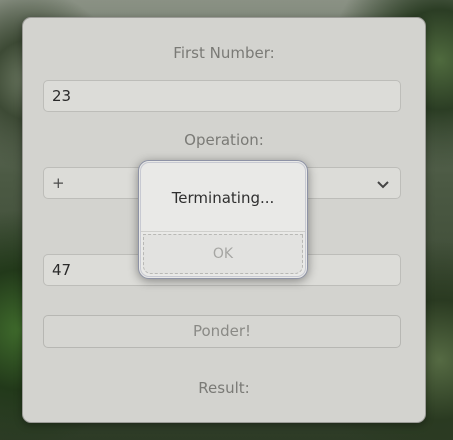  What do you see at coordinates (58, 183) in the screenshot?
I see `operation-selected-value: +` at bounding box center [58, 183].